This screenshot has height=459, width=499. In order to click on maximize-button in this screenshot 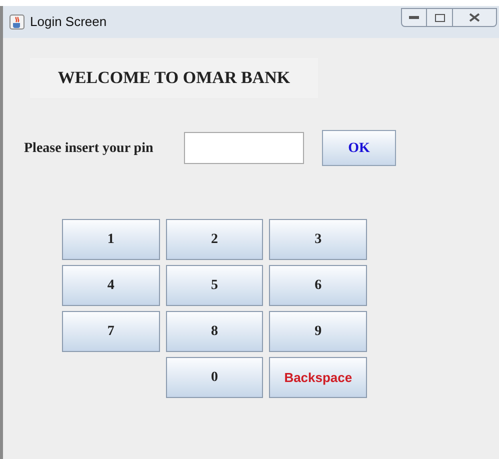, I will do `click(440, 17)`.